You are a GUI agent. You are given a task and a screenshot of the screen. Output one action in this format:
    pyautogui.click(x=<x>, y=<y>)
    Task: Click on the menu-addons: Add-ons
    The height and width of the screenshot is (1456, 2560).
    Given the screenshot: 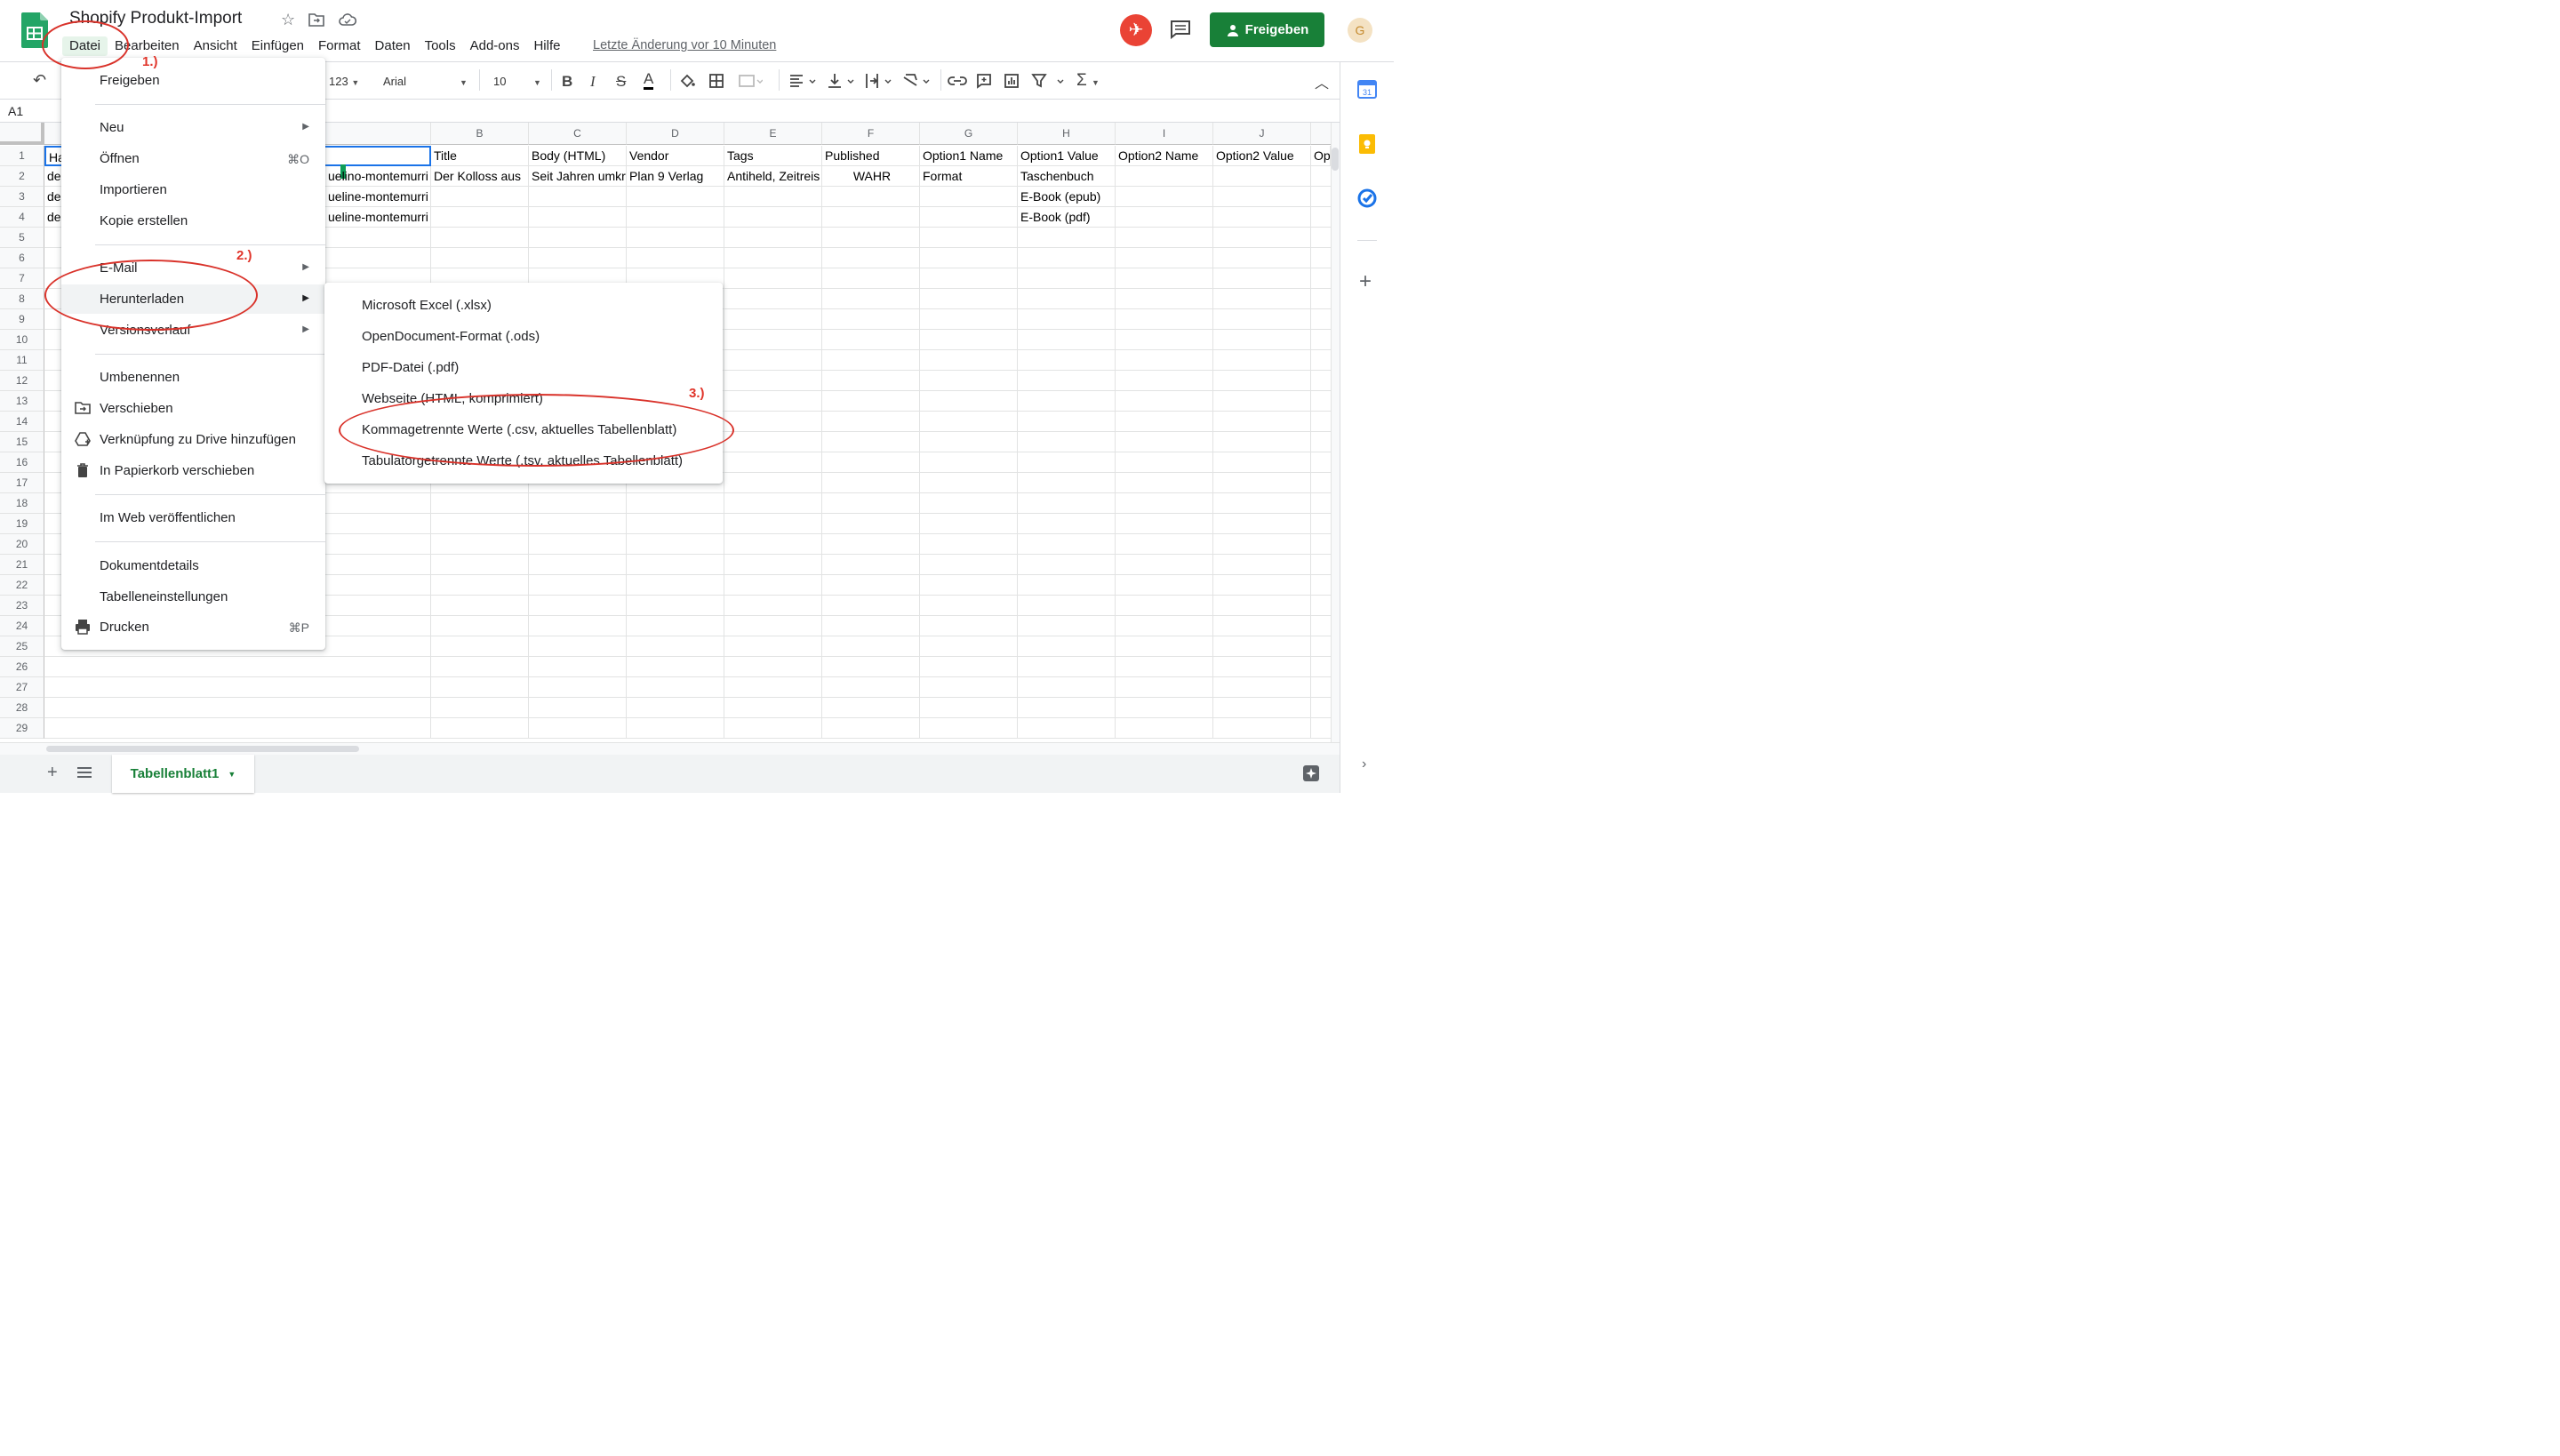 What is the action you would take?
    pyautogui.click(x=495, y=46)
    